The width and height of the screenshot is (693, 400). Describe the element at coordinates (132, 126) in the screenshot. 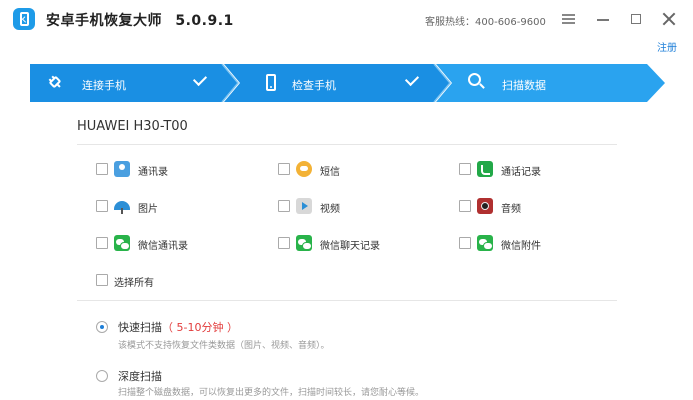

I see `device-name: HUAWEI H30-T00` at that location.